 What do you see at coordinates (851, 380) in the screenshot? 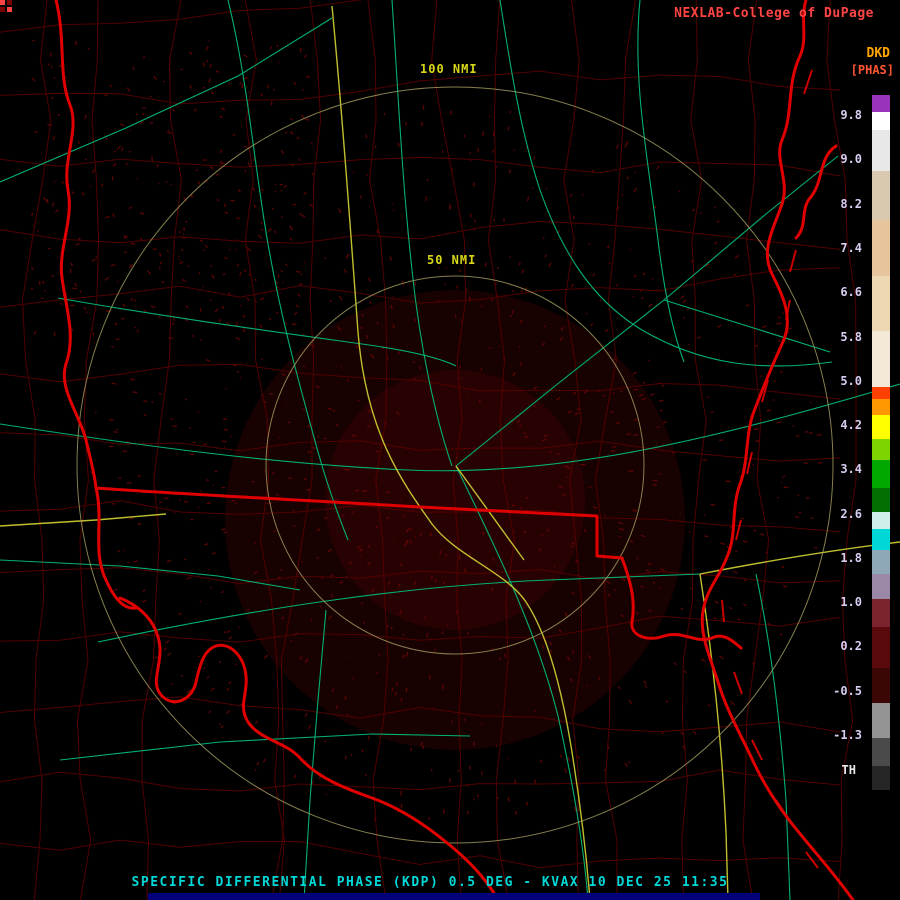
I see `legend-tick-label: 5.0` at bounding box center [851, 380].